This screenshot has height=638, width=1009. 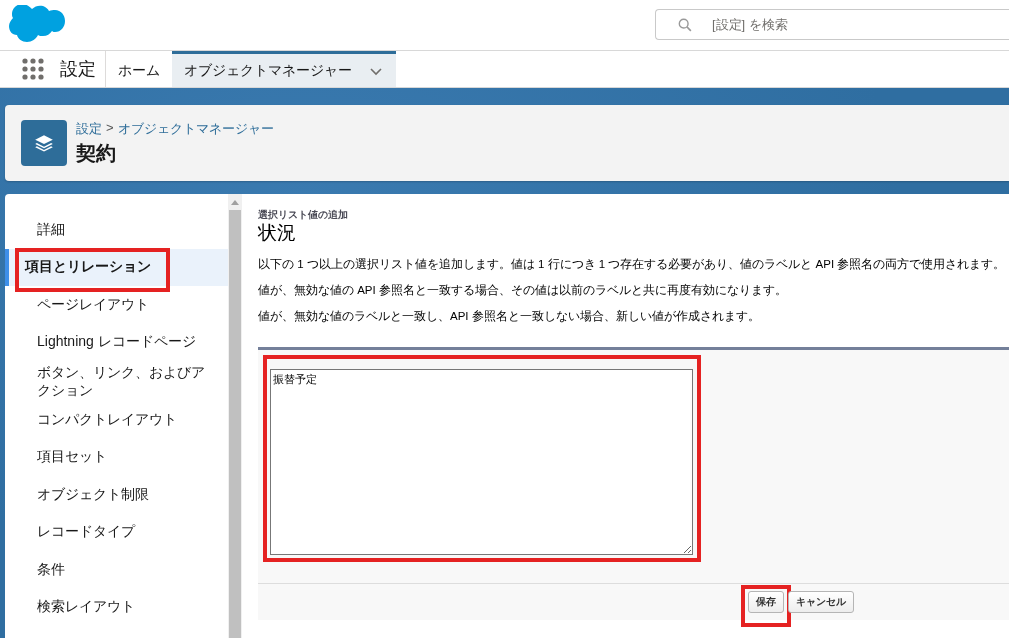 What do you see at coordinates (96, 153) in the screenshot?
I see `page-title: 契約` at bounding box center [96, 153].